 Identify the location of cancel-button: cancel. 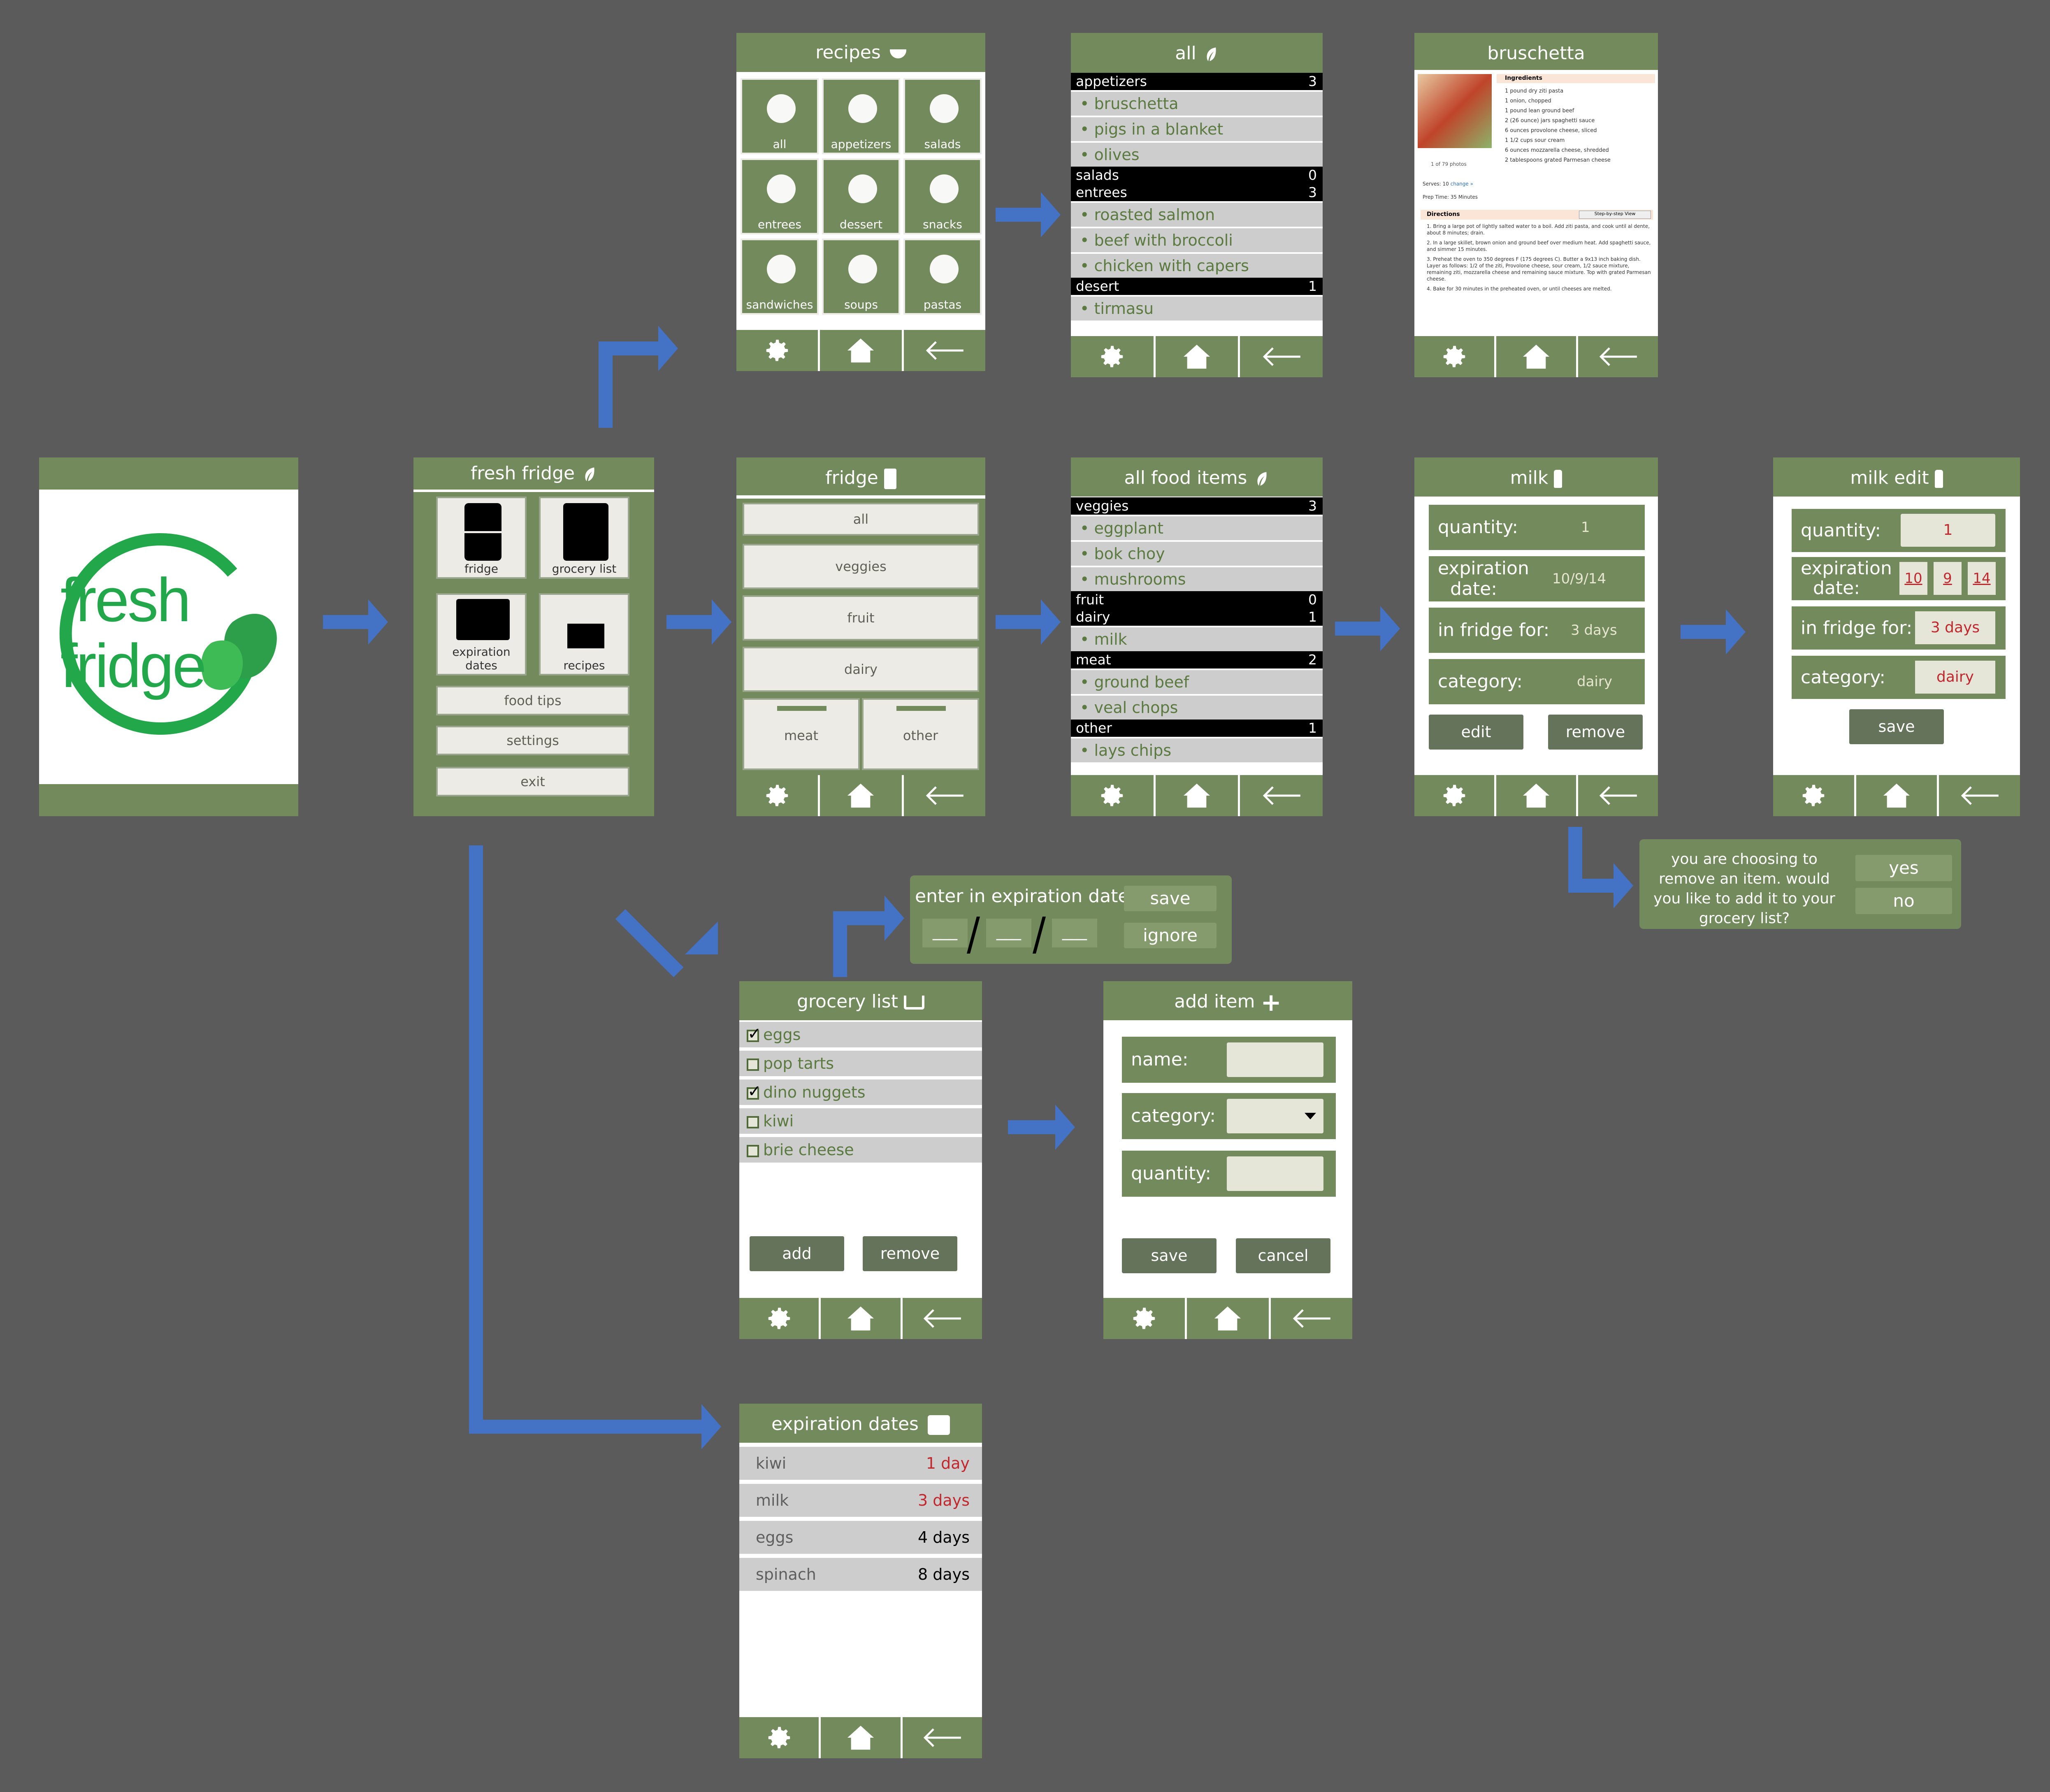
(1283, 1255).